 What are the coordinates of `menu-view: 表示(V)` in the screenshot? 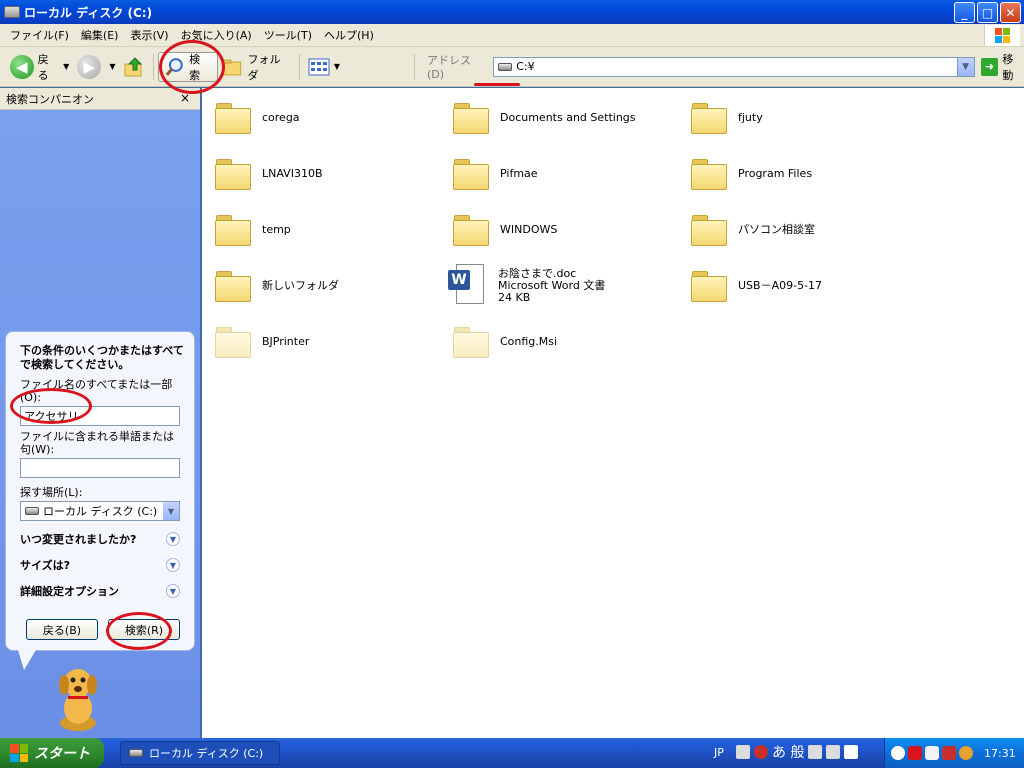 It's located at (149, 35).